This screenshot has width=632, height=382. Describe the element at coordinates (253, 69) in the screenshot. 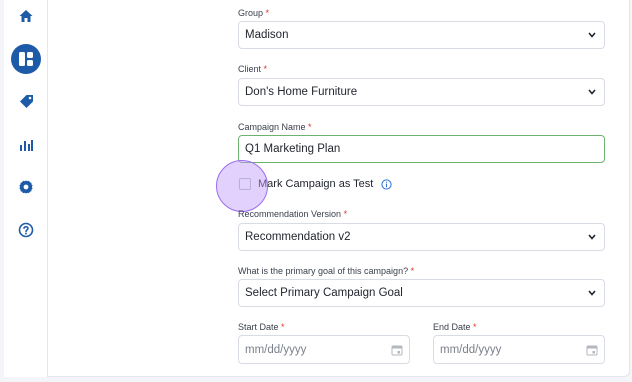

I see `client-label: Client *` at that location.